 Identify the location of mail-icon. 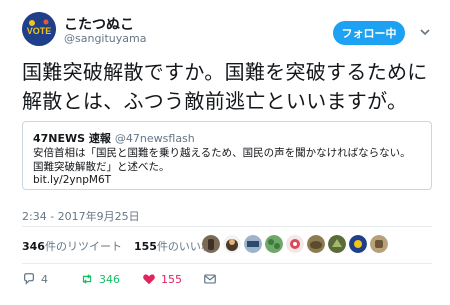
(210, 279).